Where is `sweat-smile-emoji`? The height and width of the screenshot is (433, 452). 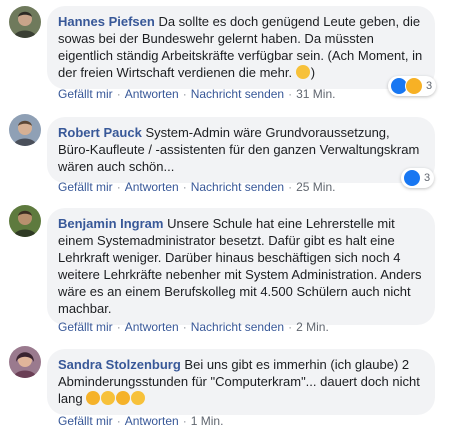
sweat-smile-emoji is located at coordinates (302, 72).